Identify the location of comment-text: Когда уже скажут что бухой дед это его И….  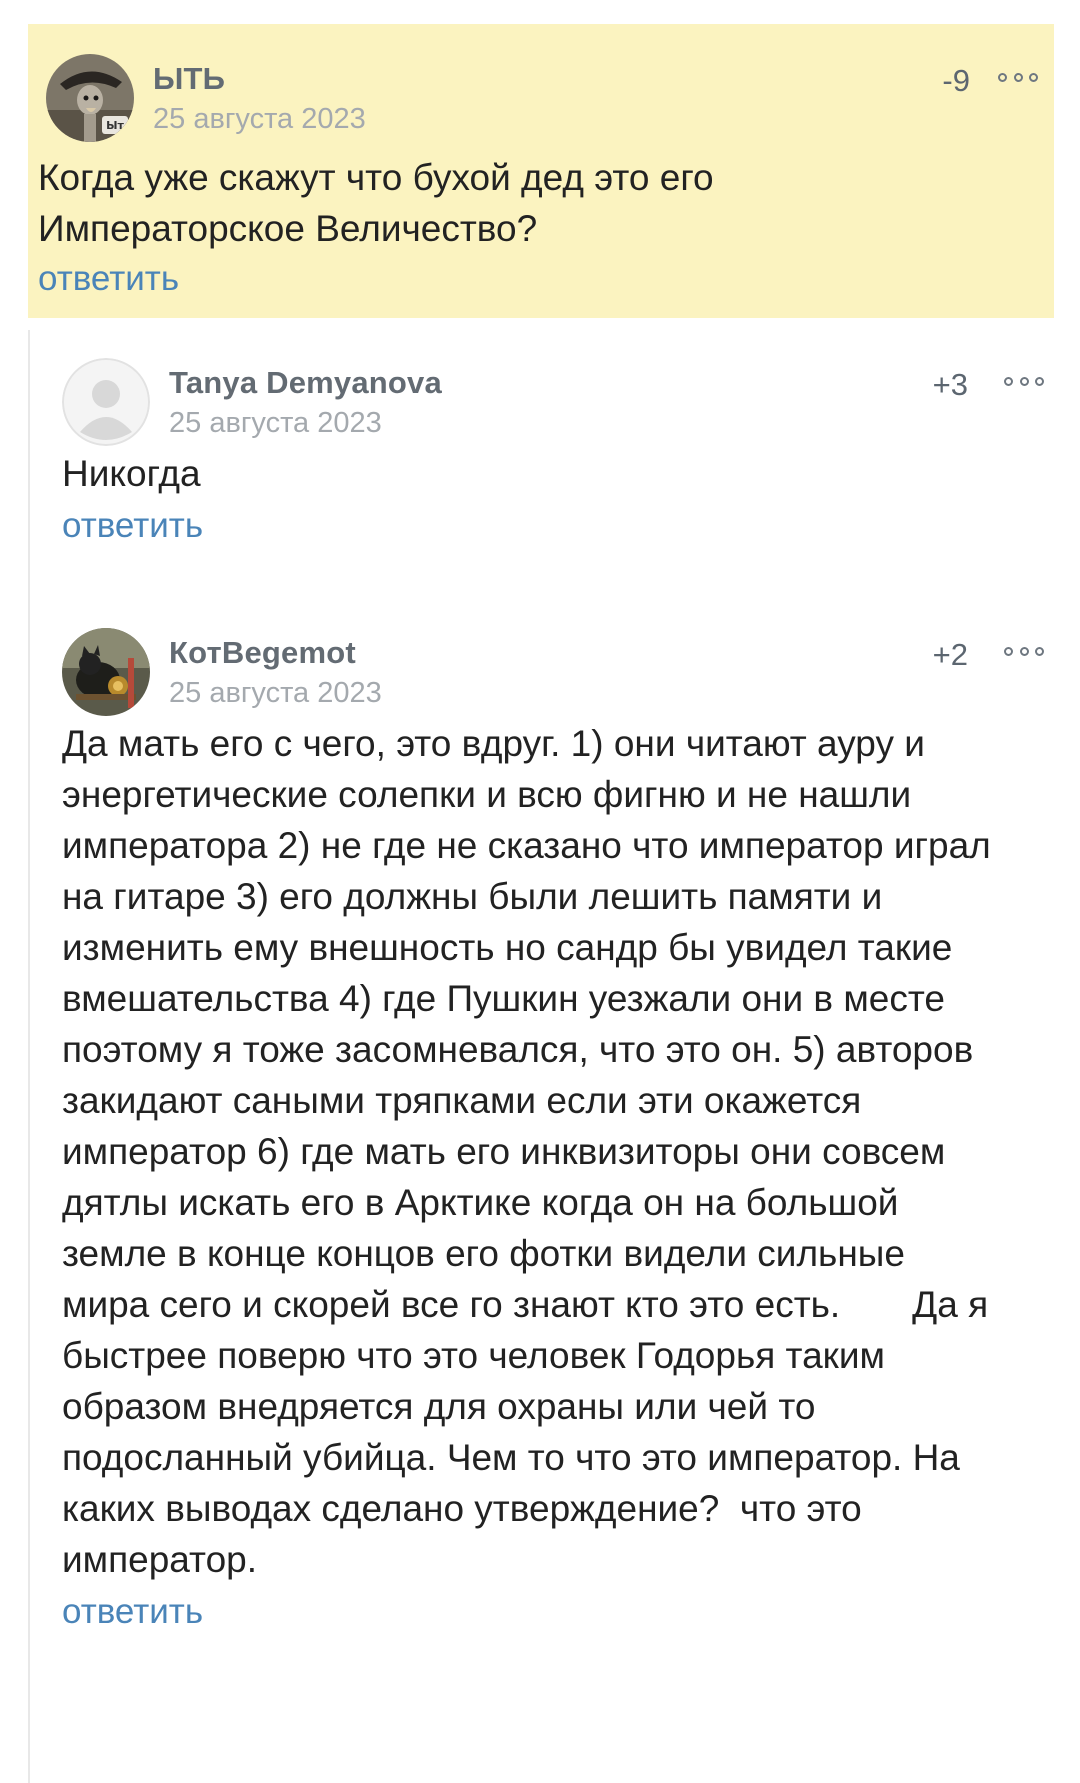
(376, 203).